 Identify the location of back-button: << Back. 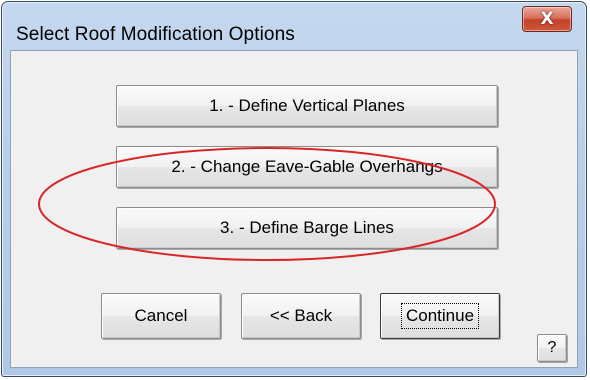
(301, 316).